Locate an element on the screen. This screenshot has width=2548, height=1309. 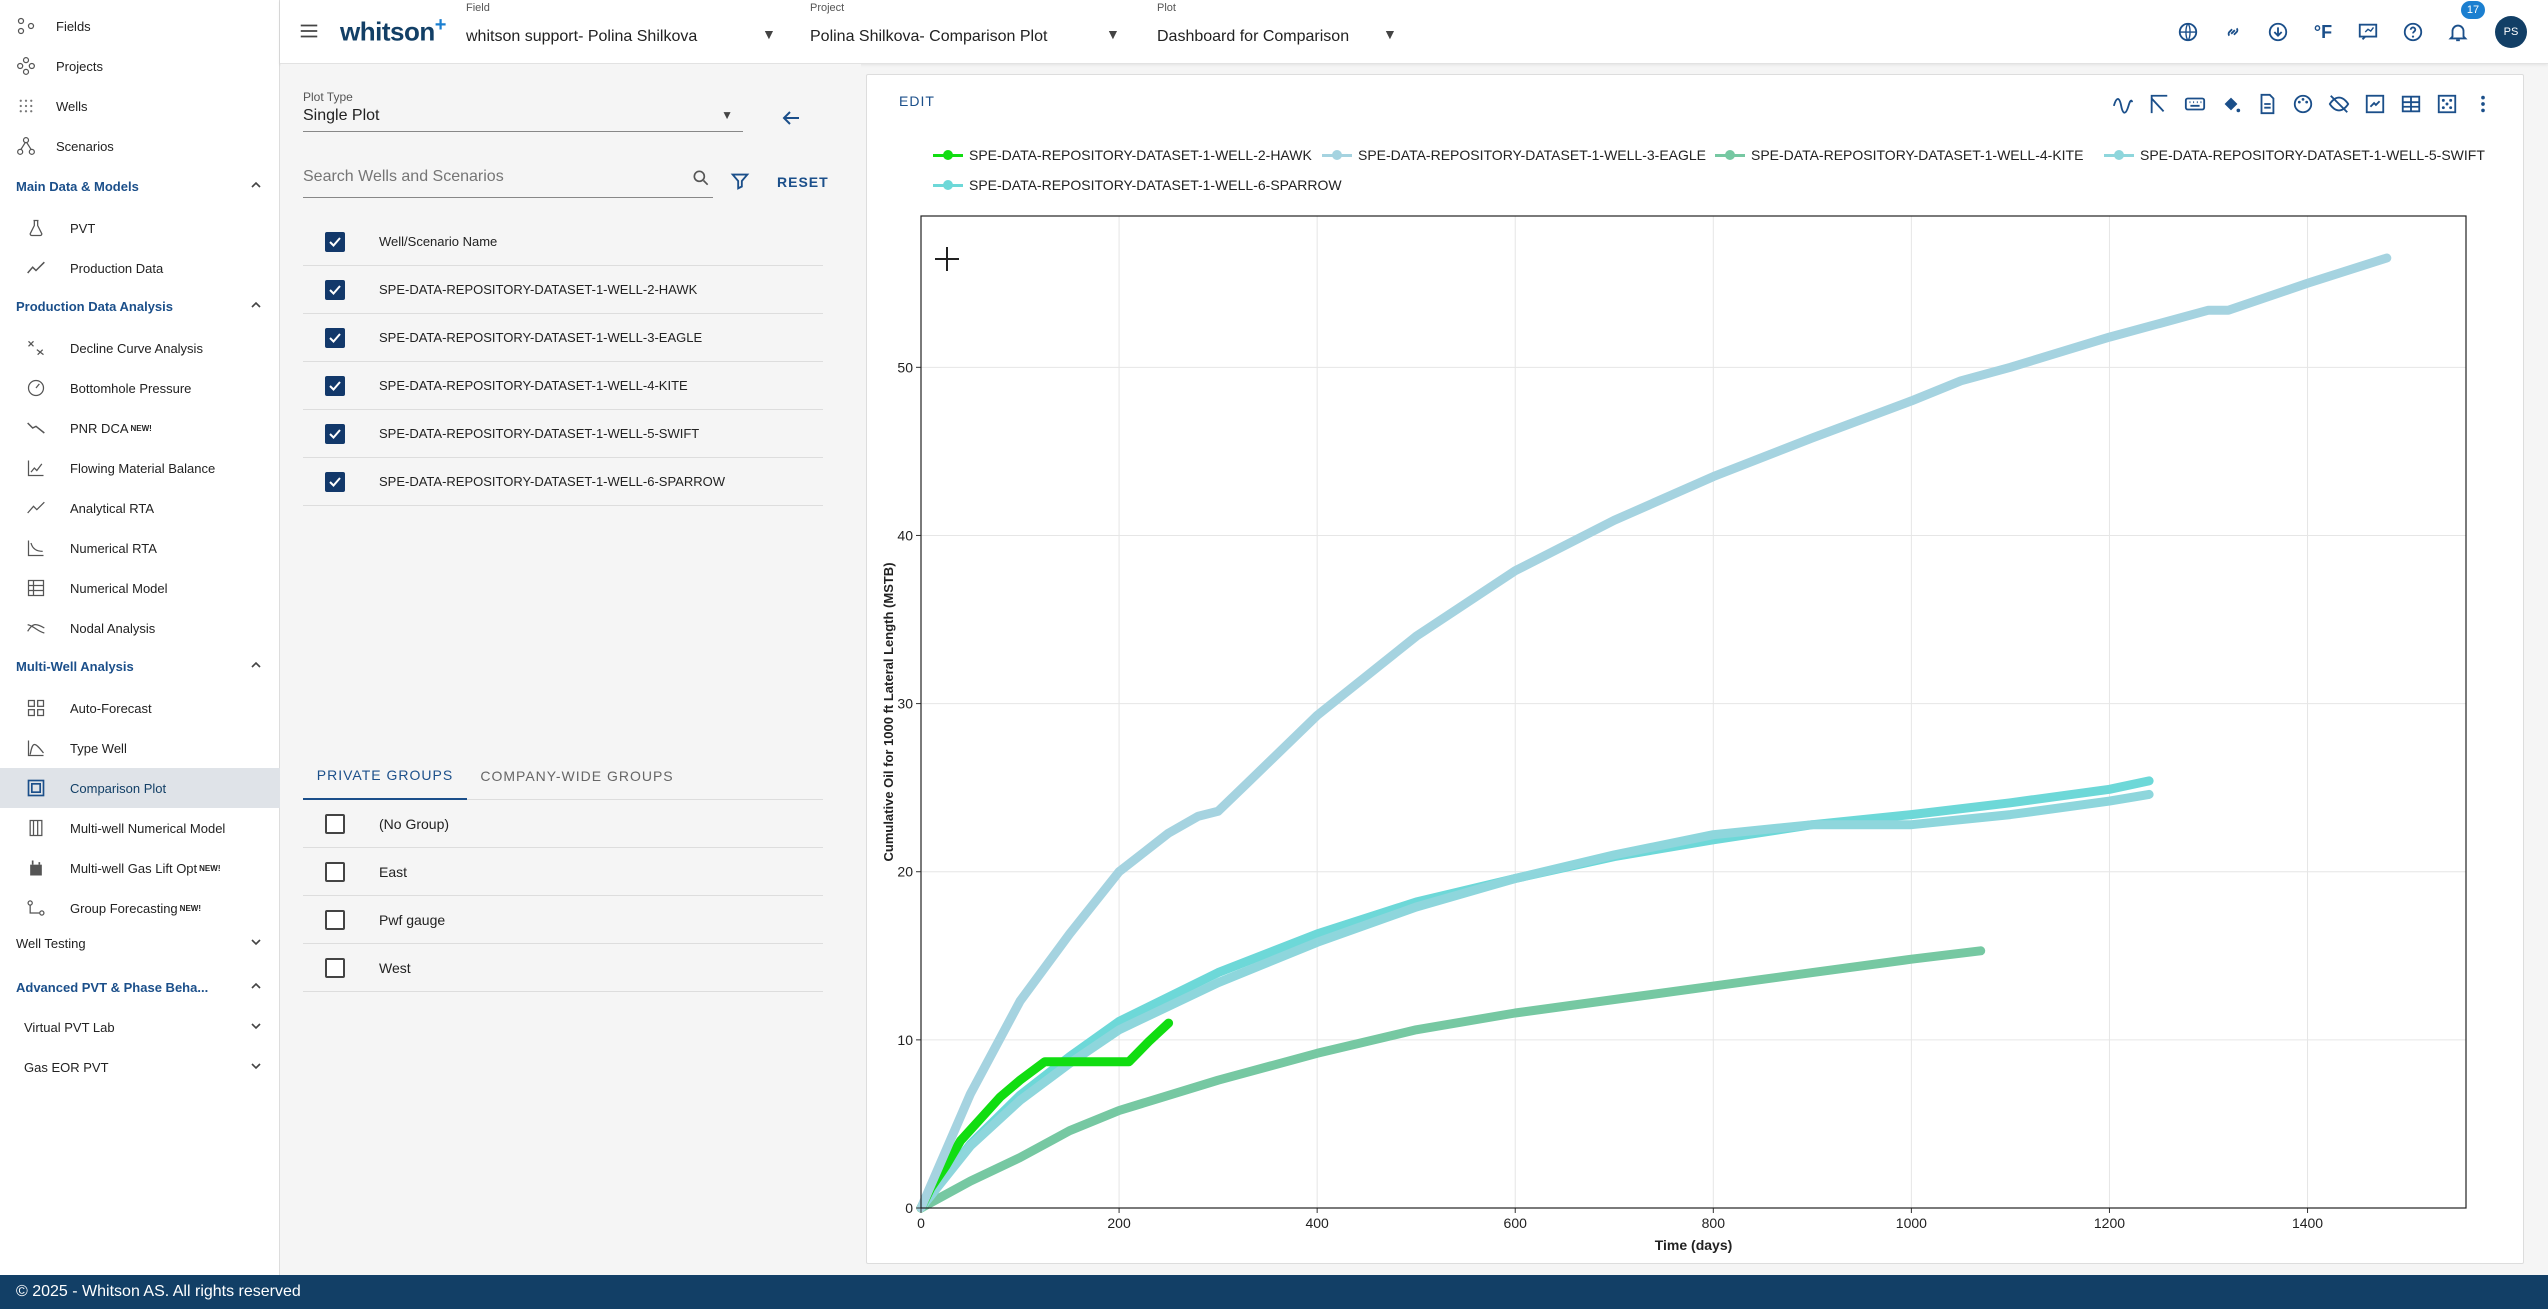
series-line-spe-data-repository-dataset-1-well-2-hawk is located at coordinates (1045, 1115).